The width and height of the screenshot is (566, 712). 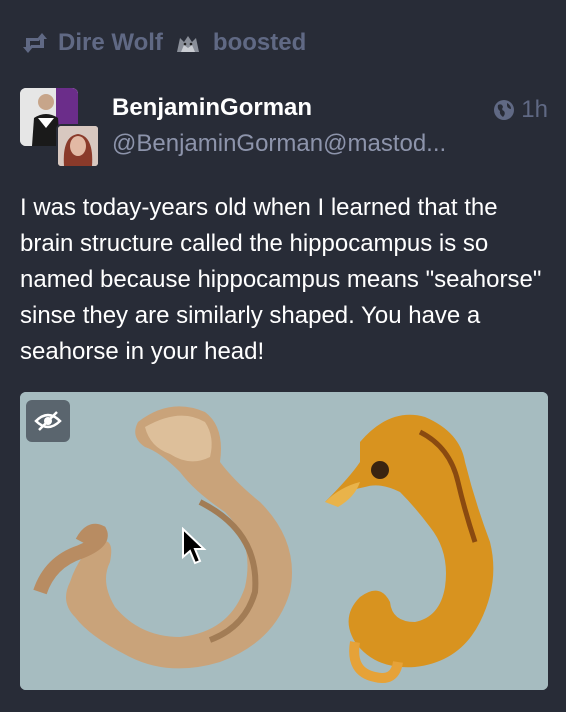 What do you see at coordinates (110, 43) in the screenshot?
I see `booster-name: Dire Wolf` at bounding box center [110, 43].